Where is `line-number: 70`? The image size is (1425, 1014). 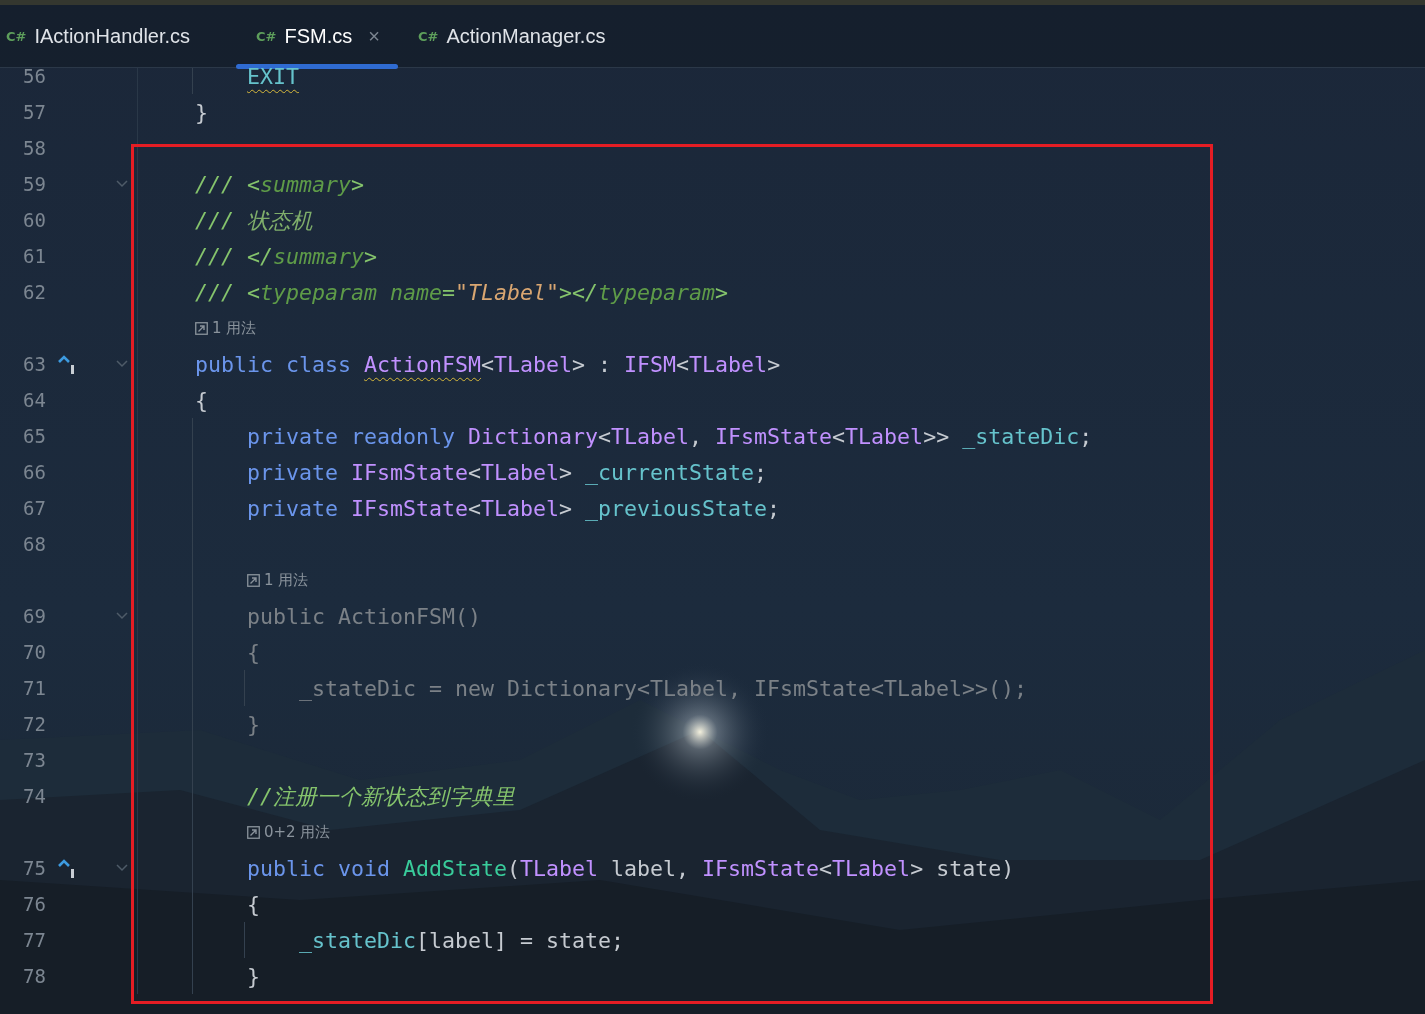 line-number: 70 is located at coordinates (34, 652).